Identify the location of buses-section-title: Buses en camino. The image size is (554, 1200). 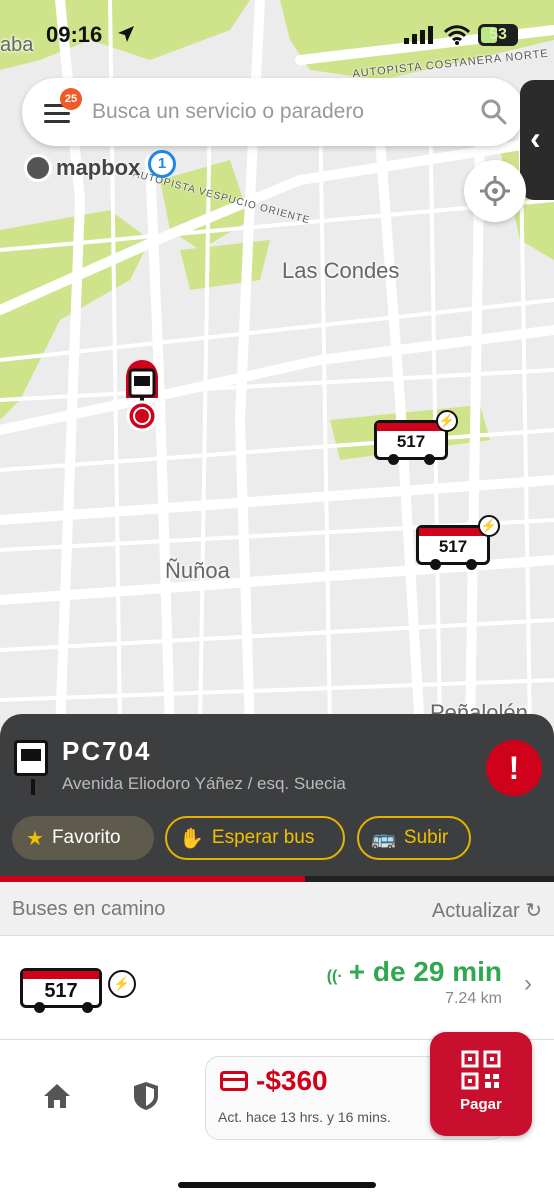
(89, 909).